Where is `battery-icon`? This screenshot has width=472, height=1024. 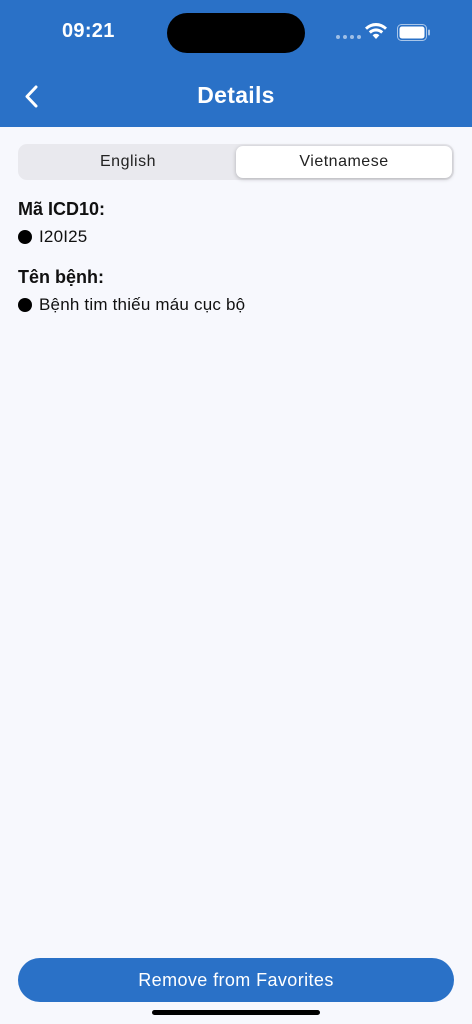
battery-icon is located at coordinates (413, 32).